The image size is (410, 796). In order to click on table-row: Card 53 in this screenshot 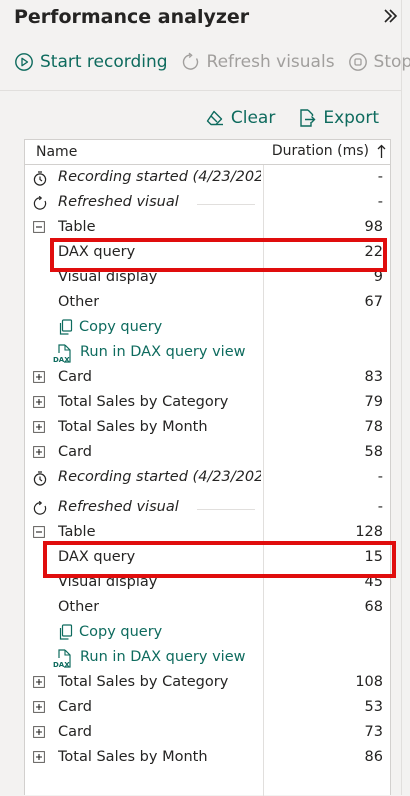, I will do `click(208, 708)`.